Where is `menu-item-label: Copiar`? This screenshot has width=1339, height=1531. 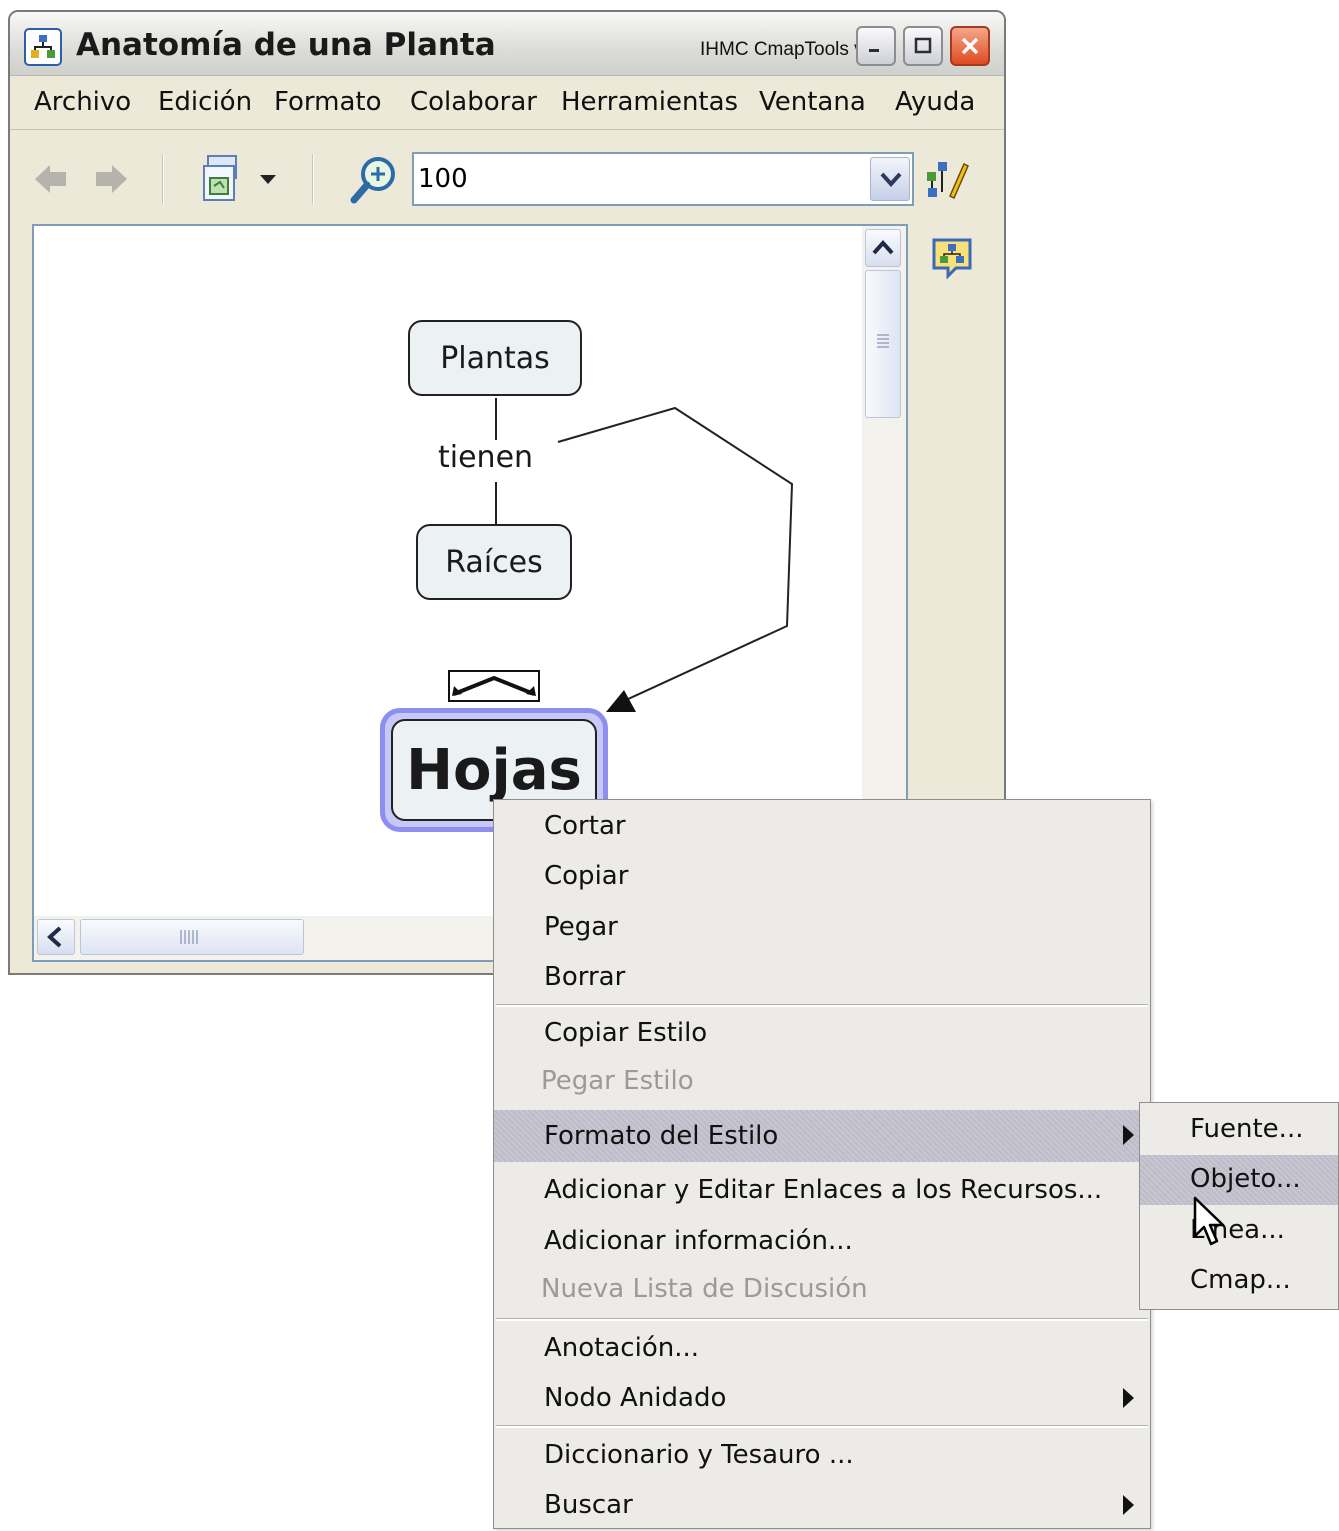 menu-item-label: Copiar is located at coordinates (586, 876).